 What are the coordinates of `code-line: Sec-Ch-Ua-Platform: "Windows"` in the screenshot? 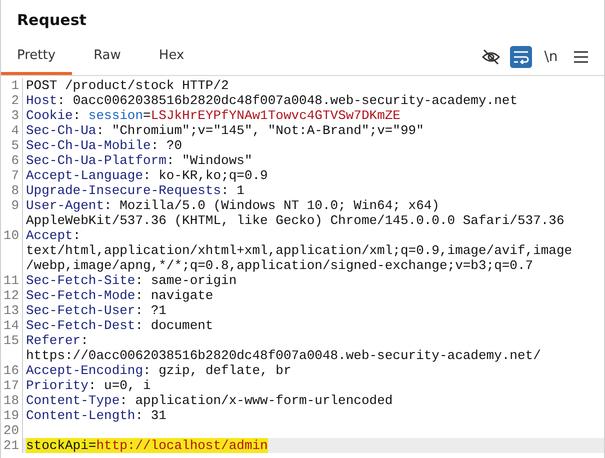 It's located at (139, 160).